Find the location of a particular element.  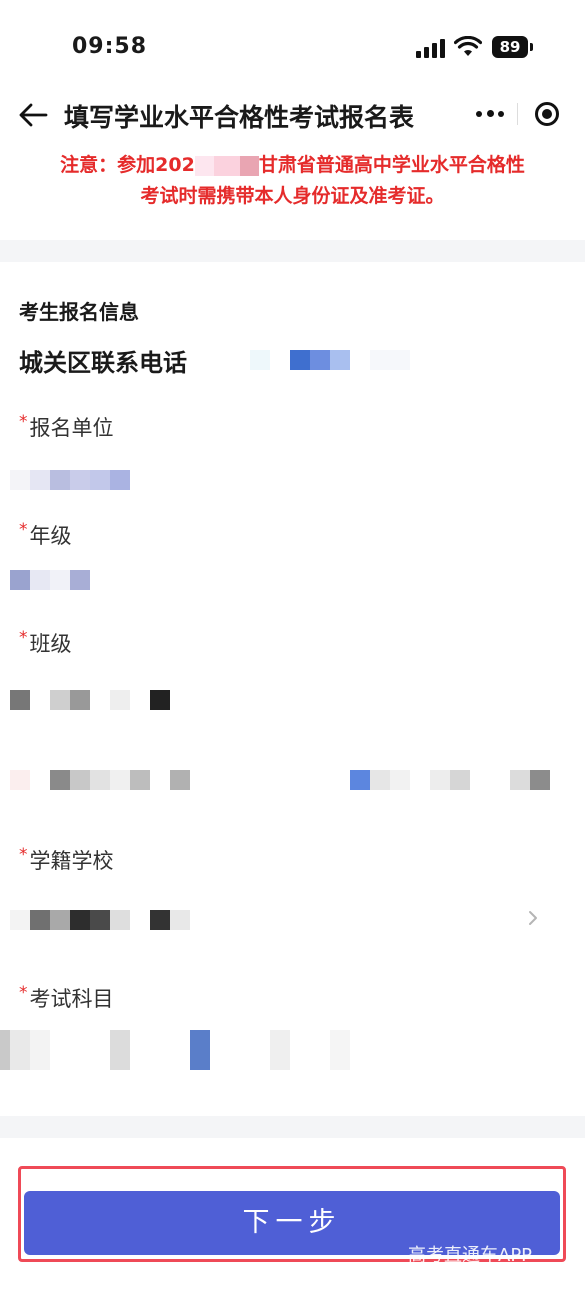

back-arrow-icon is located at coordinates (33, 115).